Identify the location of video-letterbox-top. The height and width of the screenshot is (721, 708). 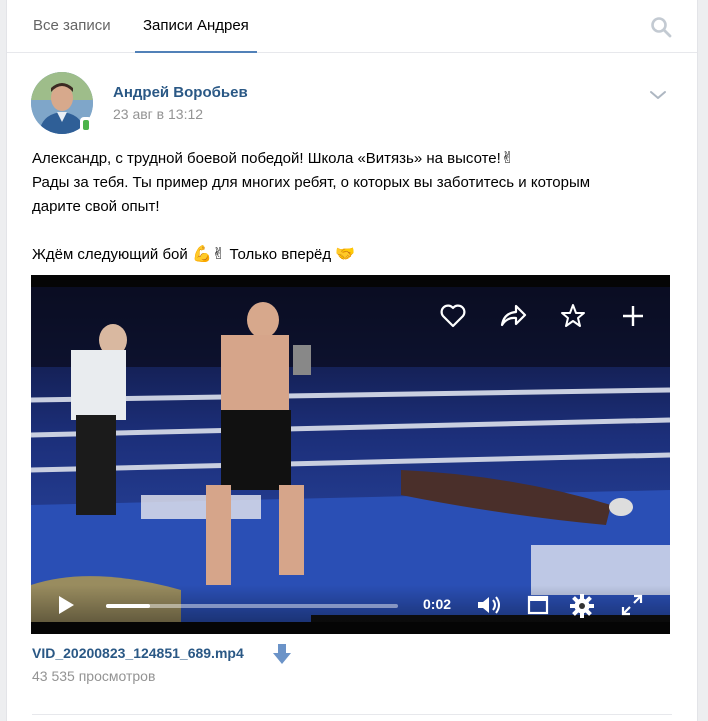
(350, 281).